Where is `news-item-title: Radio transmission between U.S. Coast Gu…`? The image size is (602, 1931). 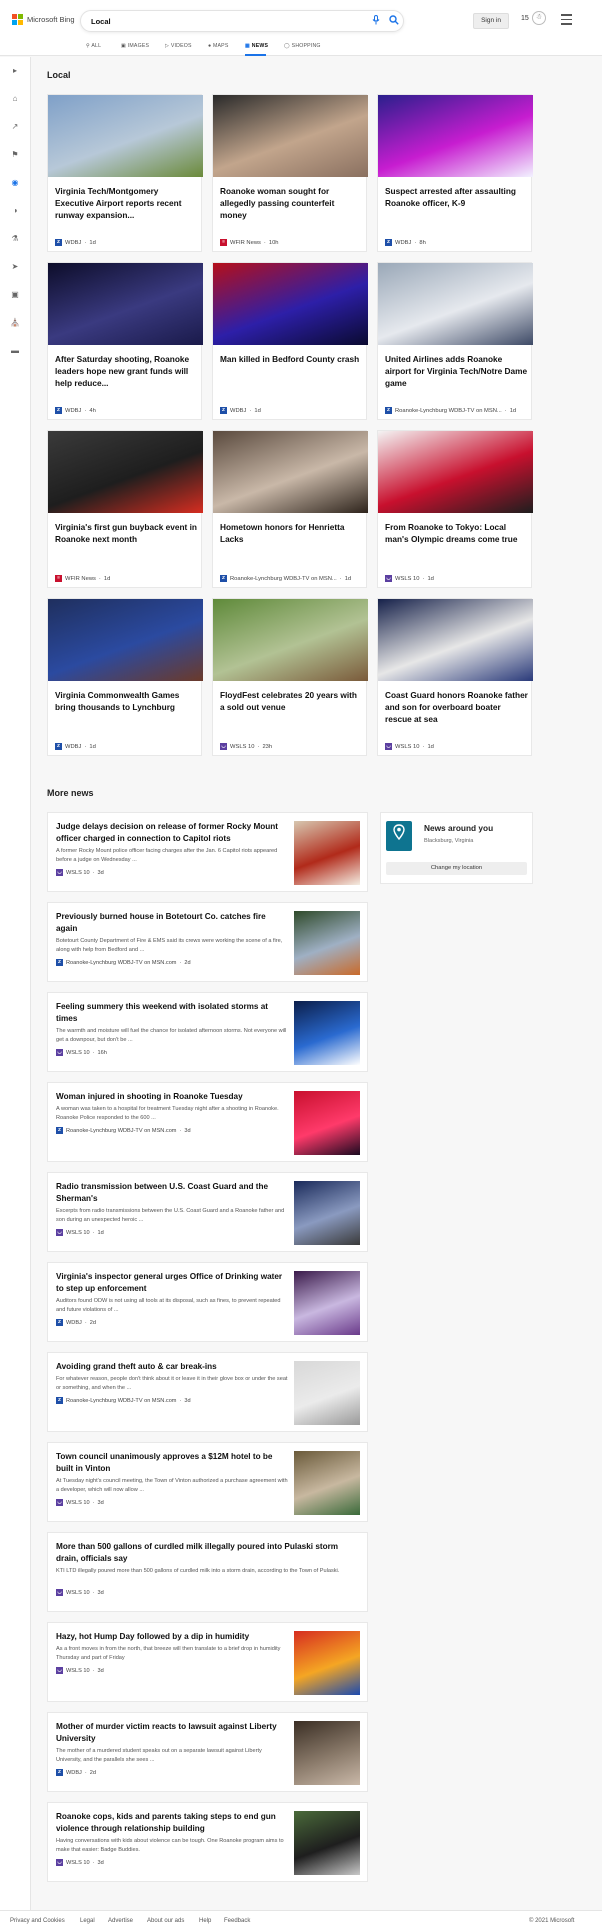
news-item-title: Radio transmission between U.S. Coast Gu… is located at coordinates (172, 1193).